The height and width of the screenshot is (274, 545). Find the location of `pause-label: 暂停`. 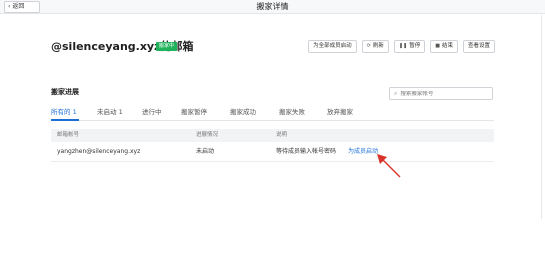

pause-label: 暂停 is located at coordinates (415, 46).